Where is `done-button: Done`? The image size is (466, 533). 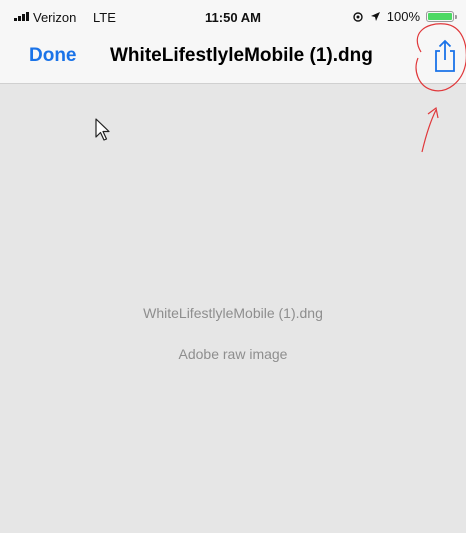 done-button: Done is located at coordinates (53, 56).